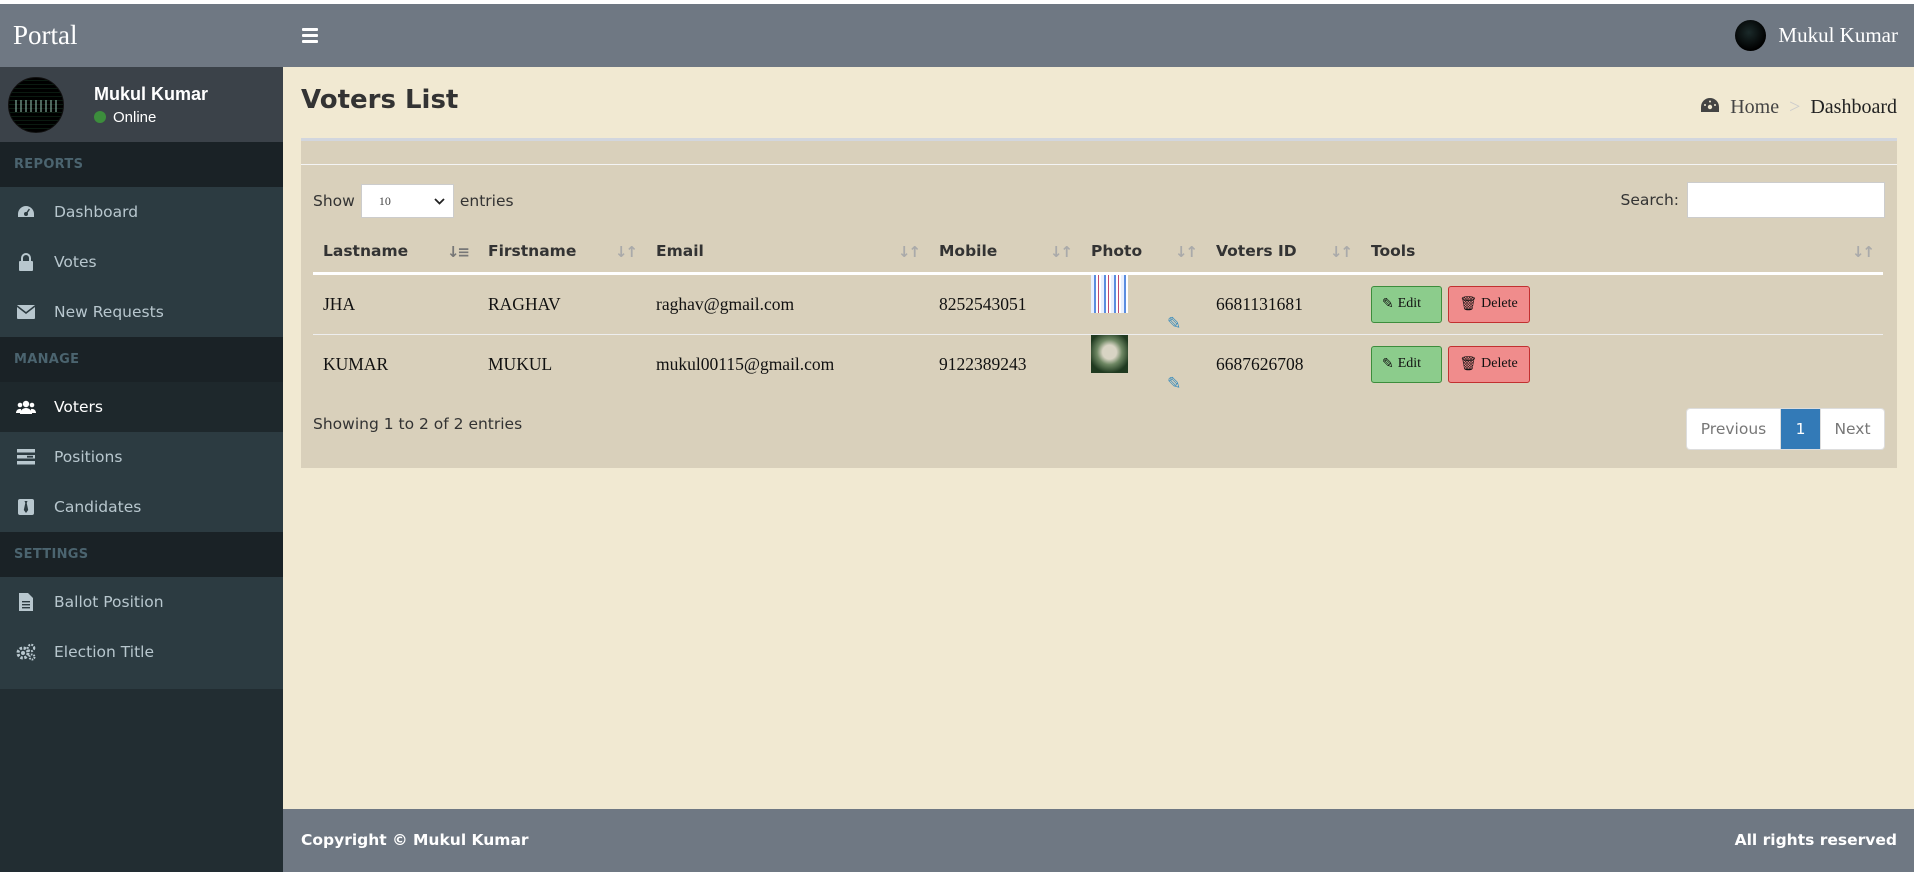 The image size is (1914, 872). I want to click on chevron-down-icon, so click(439, 201).